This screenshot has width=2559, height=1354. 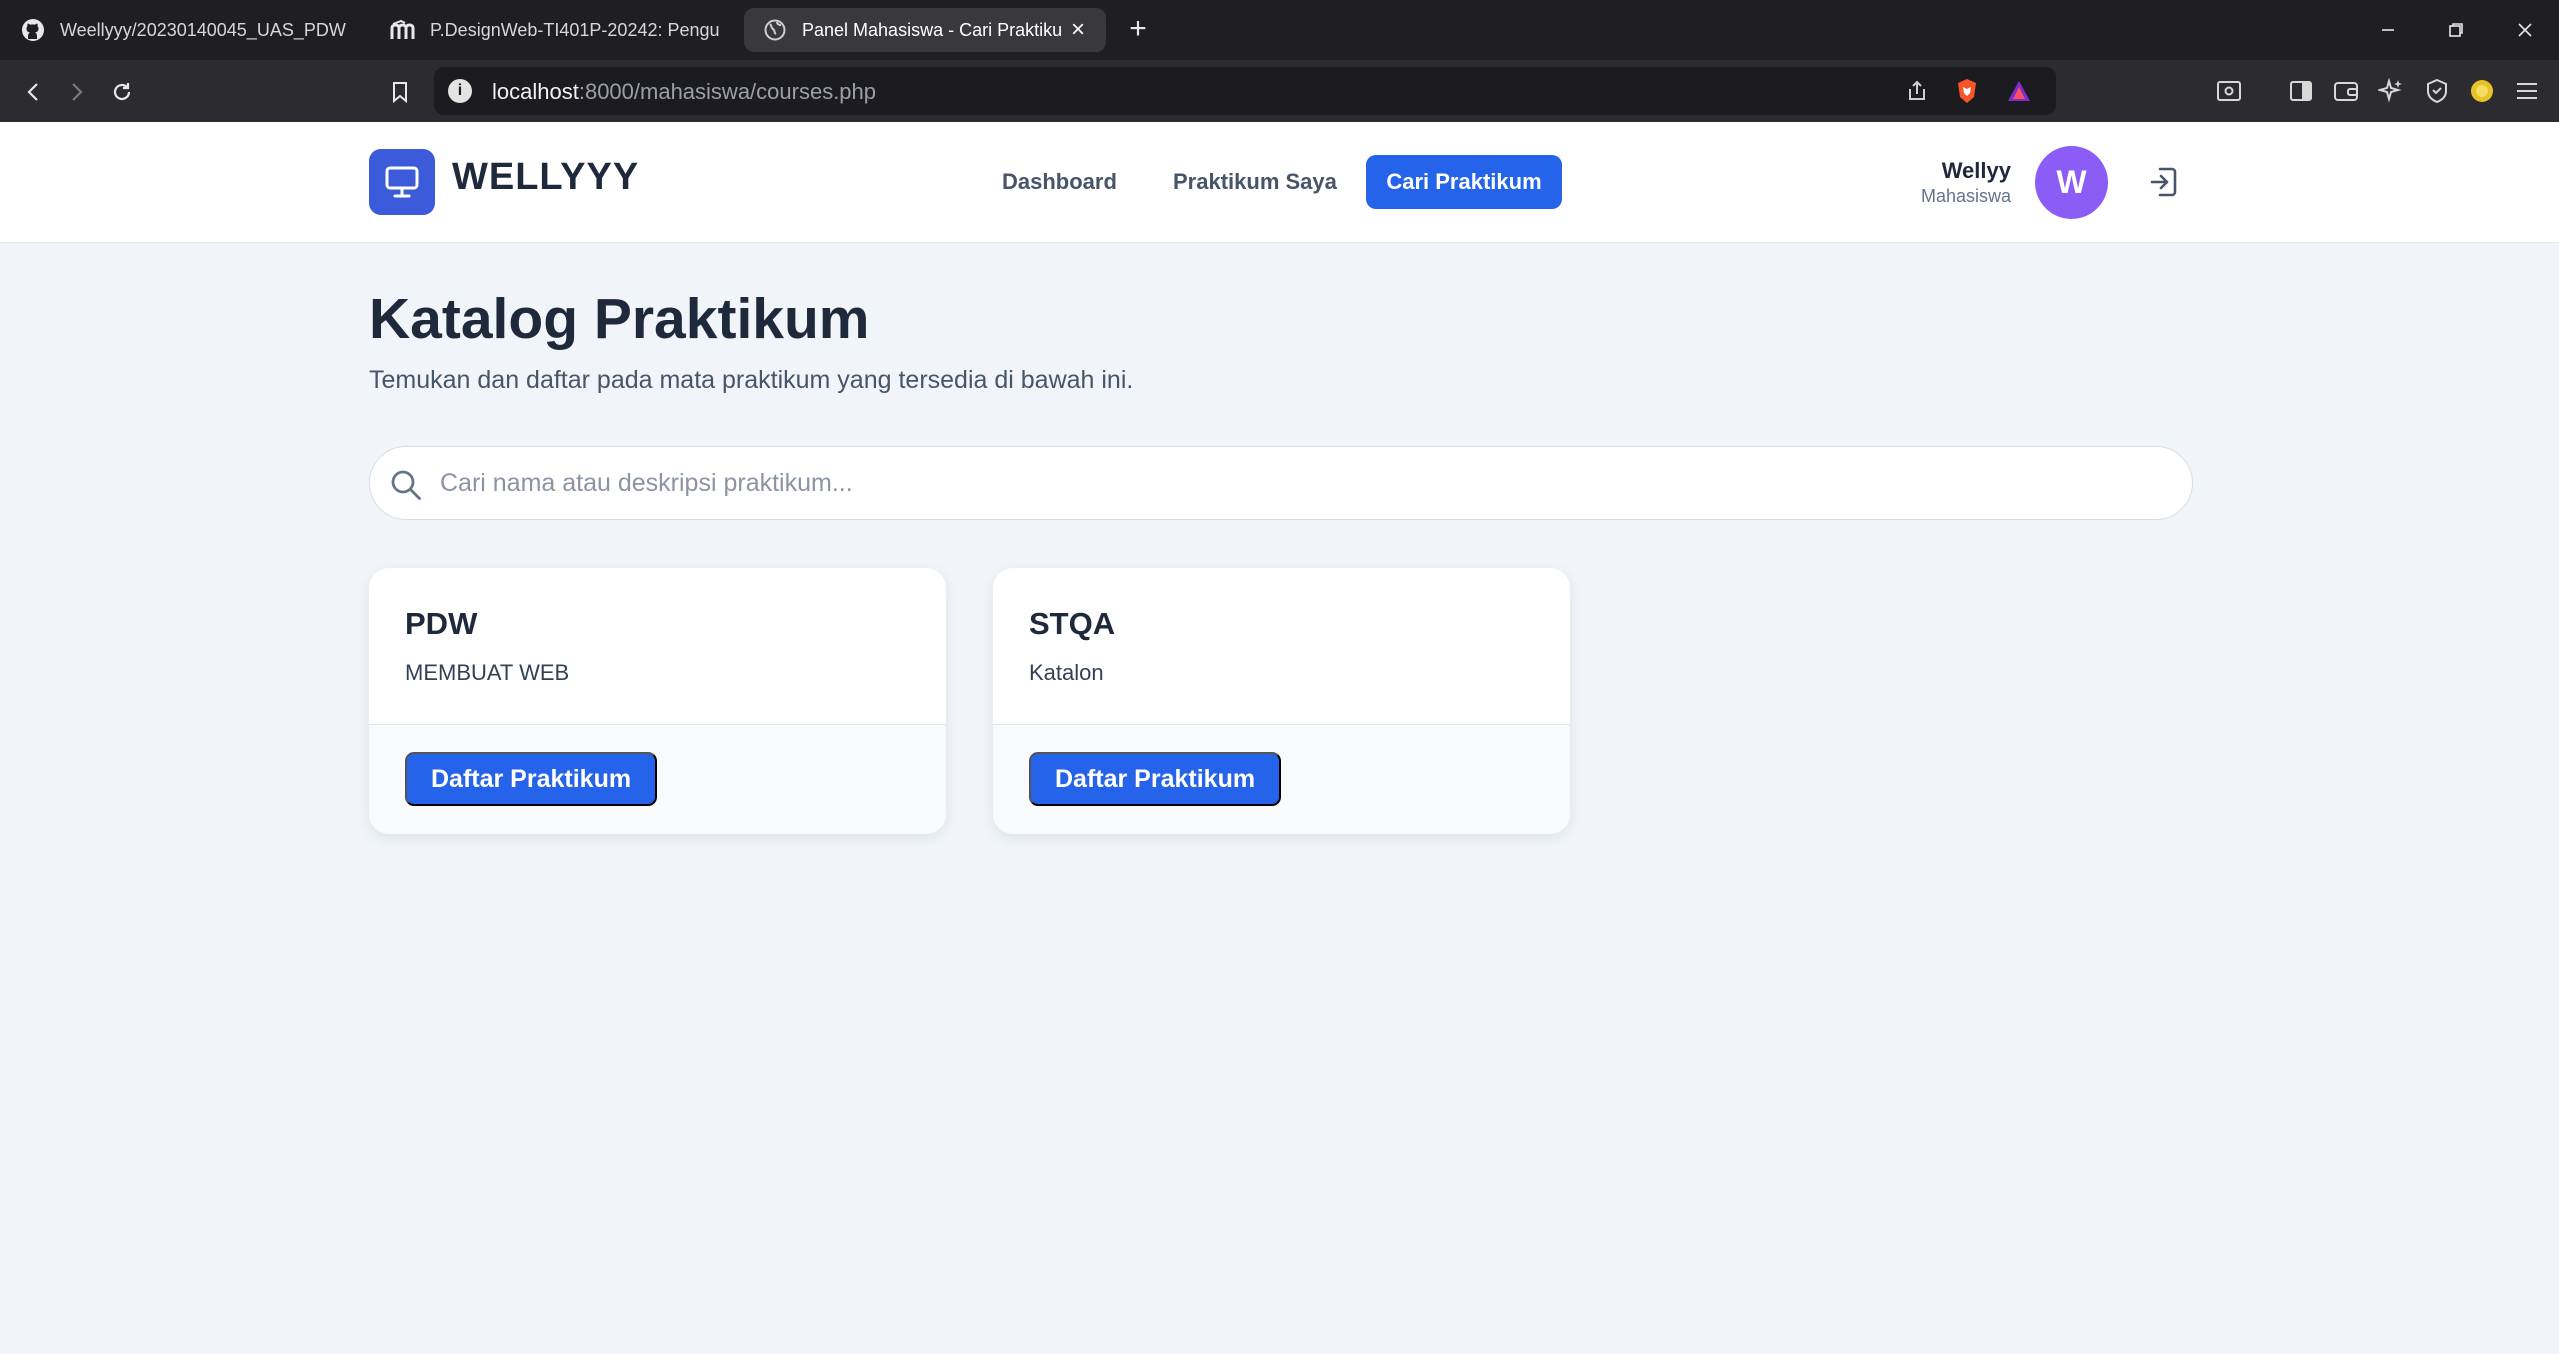 What do you see at coordinates (487, 672) in the screenshot?
I see `course-description: MEMBUAT WEB` at bounding box center [487, 672].